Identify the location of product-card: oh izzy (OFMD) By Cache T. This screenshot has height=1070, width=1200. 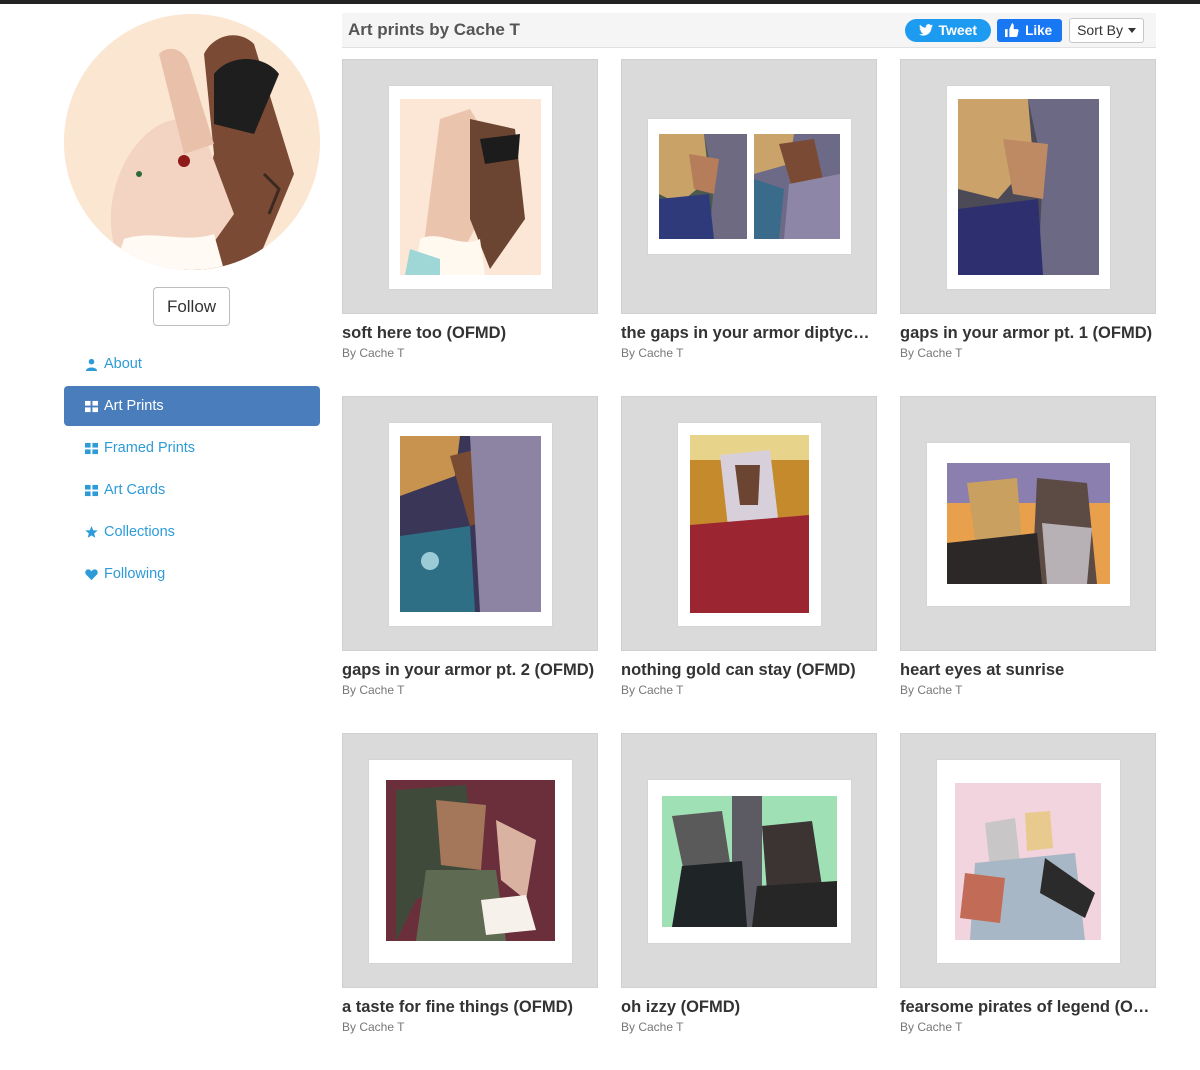
(749, 883).